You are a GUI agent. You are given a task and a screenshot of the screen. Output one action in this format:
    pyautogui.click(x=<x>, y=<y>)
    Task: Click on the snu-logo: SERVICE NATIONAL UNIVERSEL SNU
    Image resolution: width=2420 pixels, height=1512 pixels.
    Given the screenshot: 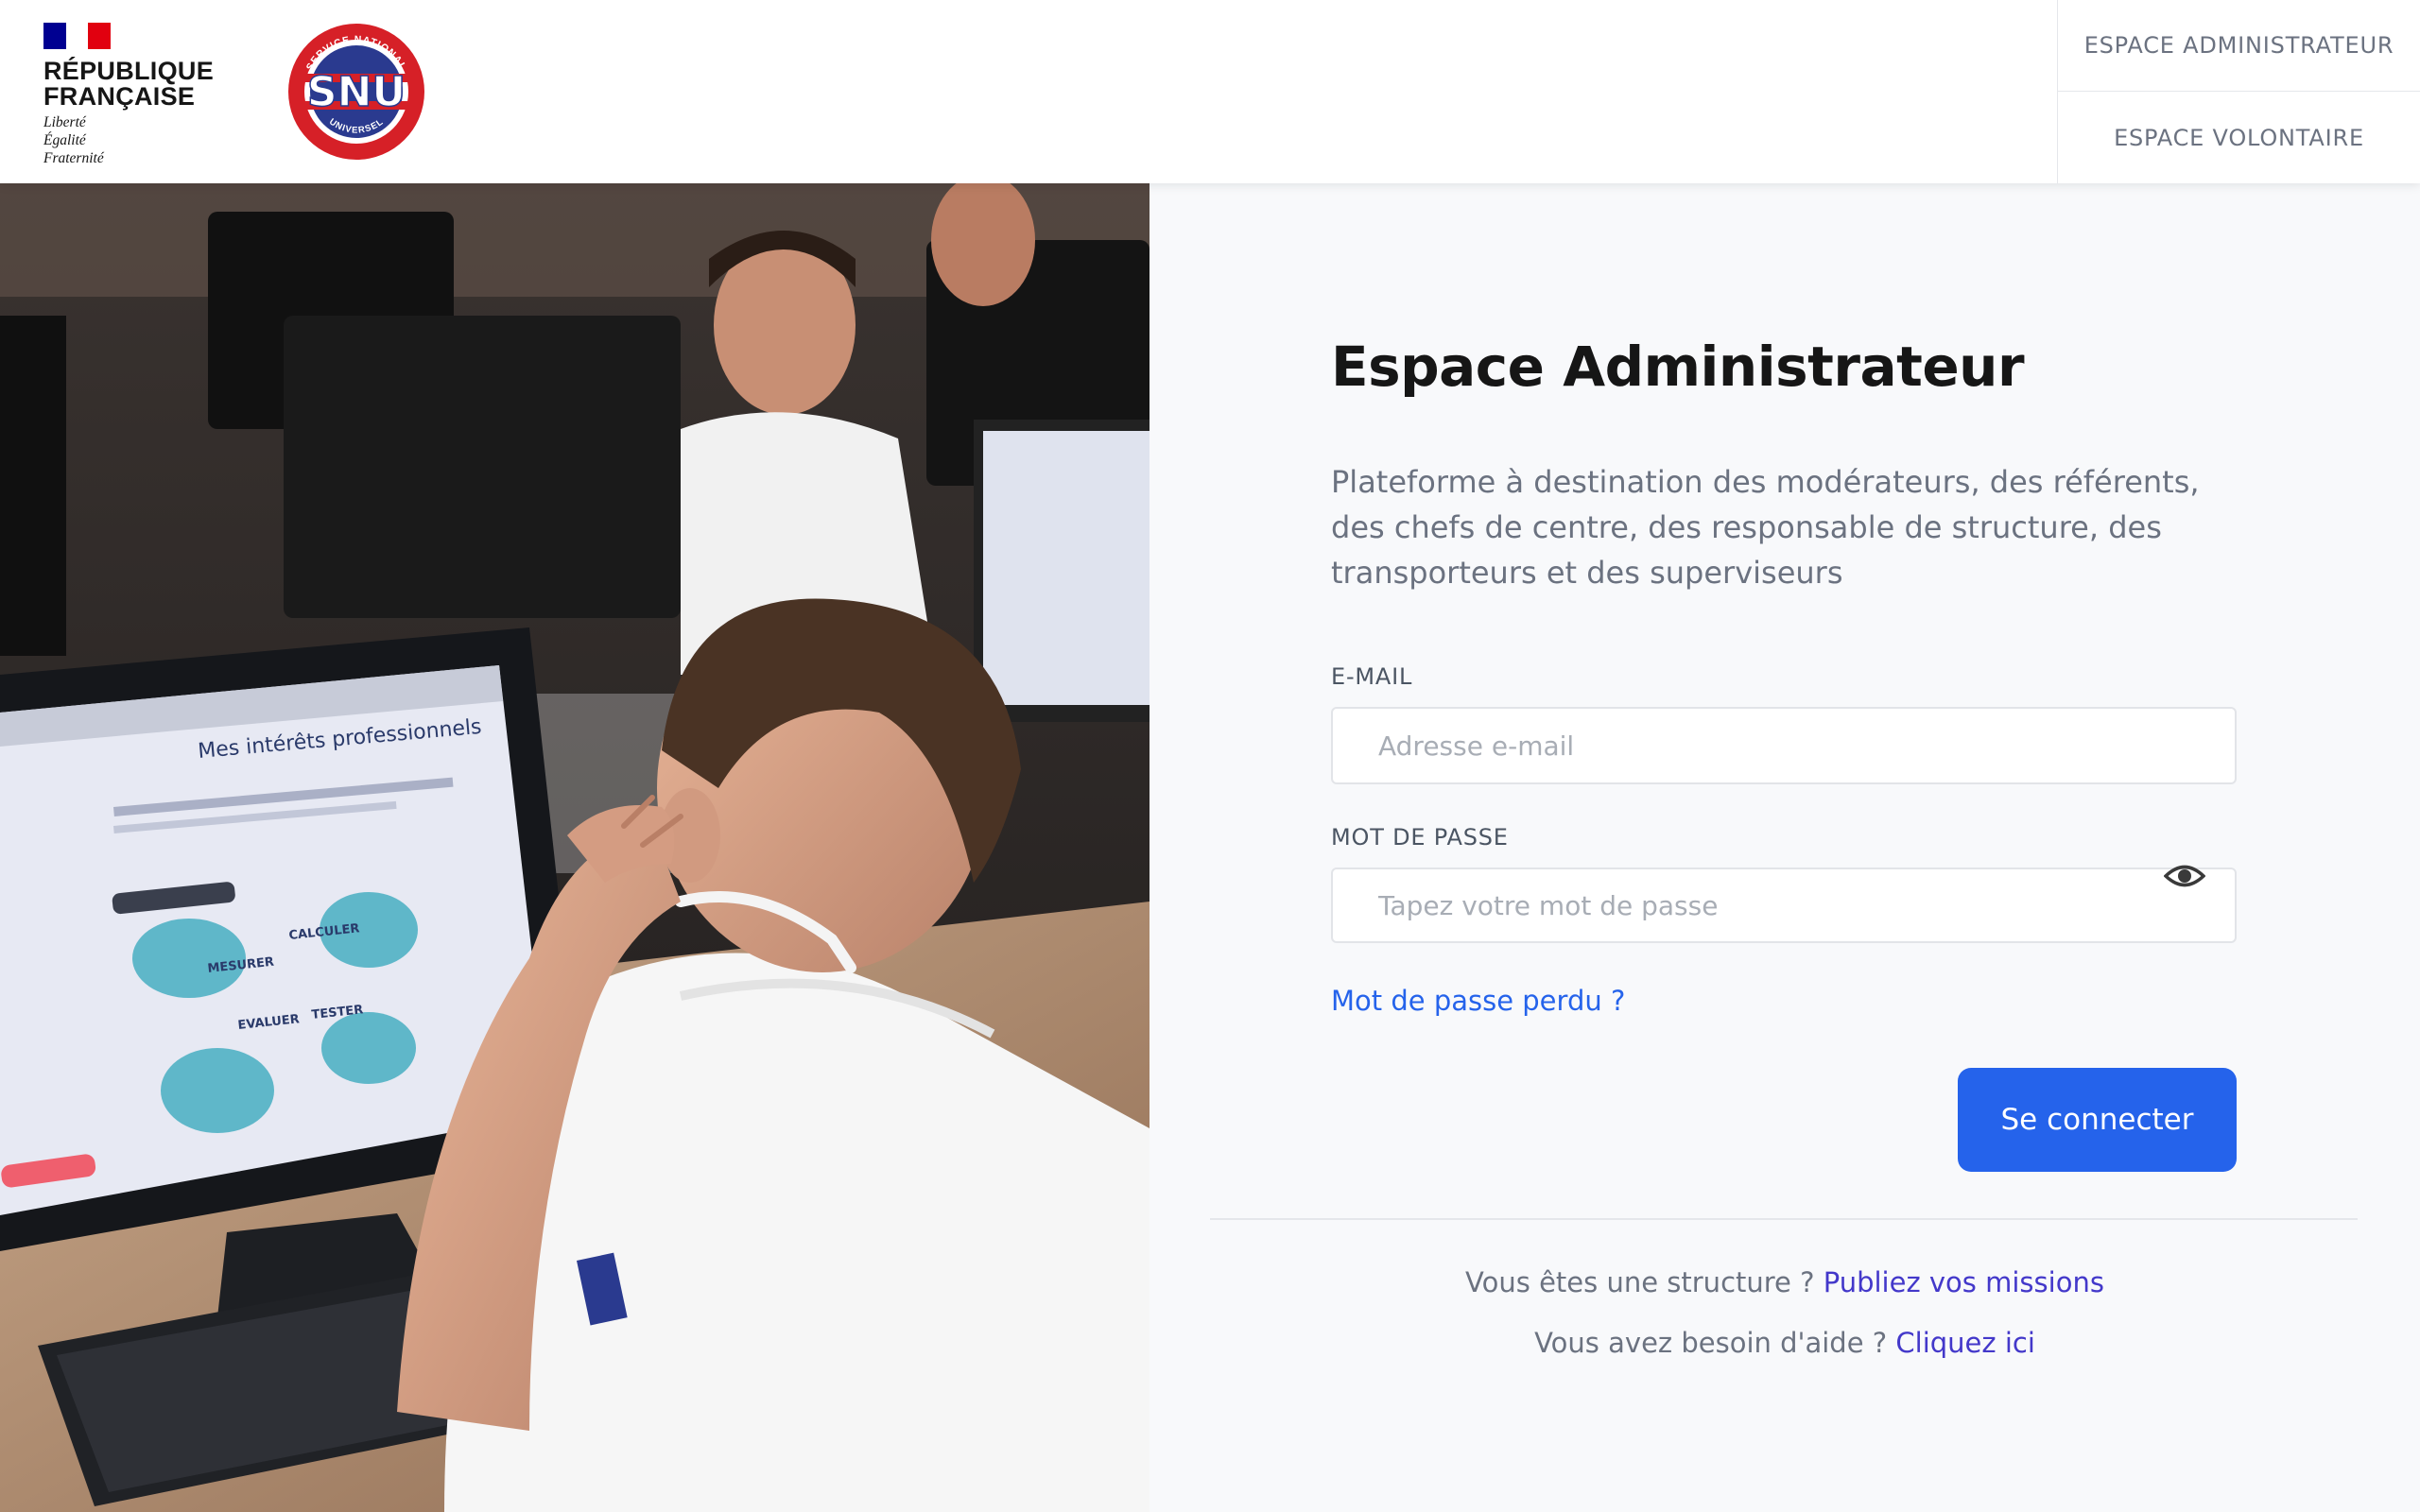 What is the action you would take?
    pyautogui.click(x=356, y=92)
    